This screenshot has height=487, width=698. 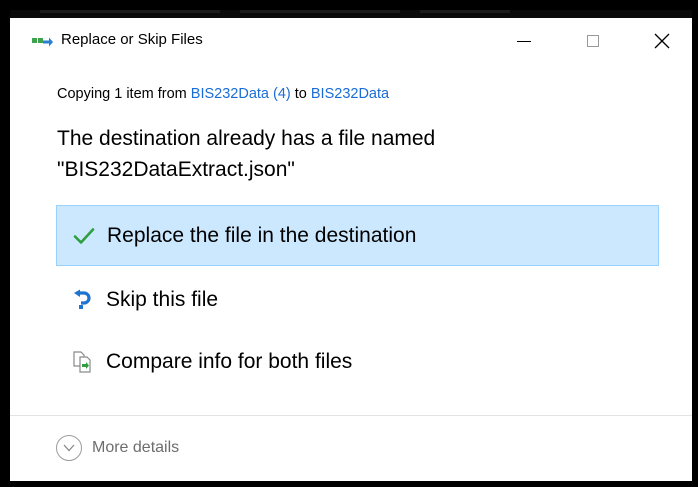 What do you see at coordinates (176, 169) in the screenshot?
I see `conflict-file-name: "BIS232DataExtract.json"` at bounding box center [176, 169].